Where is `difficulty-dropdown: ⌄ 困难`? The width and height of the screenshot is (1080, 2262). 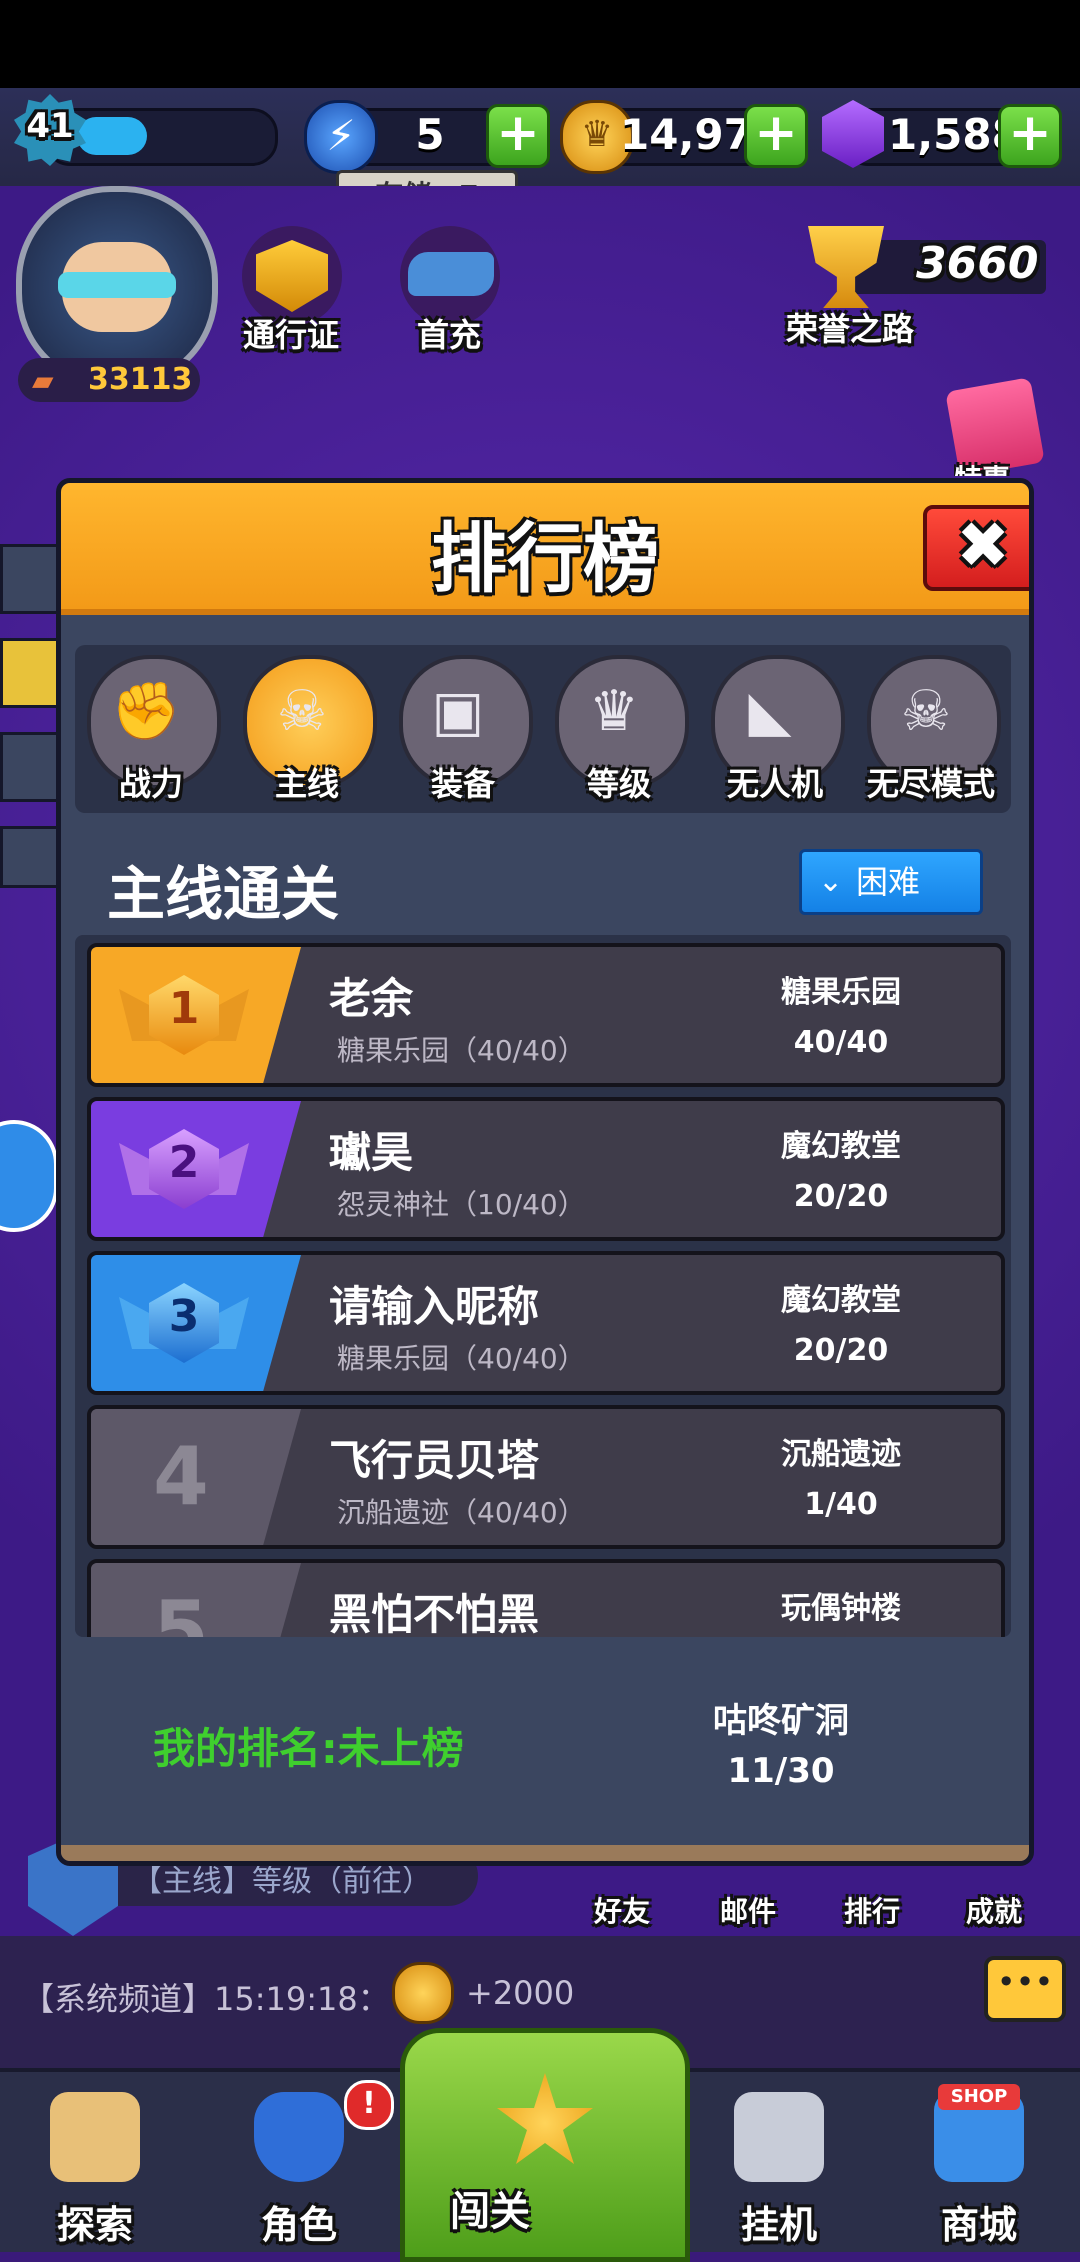
difficulty-dropdown: ⌄ 困难 is located at coordinates (891, 882).